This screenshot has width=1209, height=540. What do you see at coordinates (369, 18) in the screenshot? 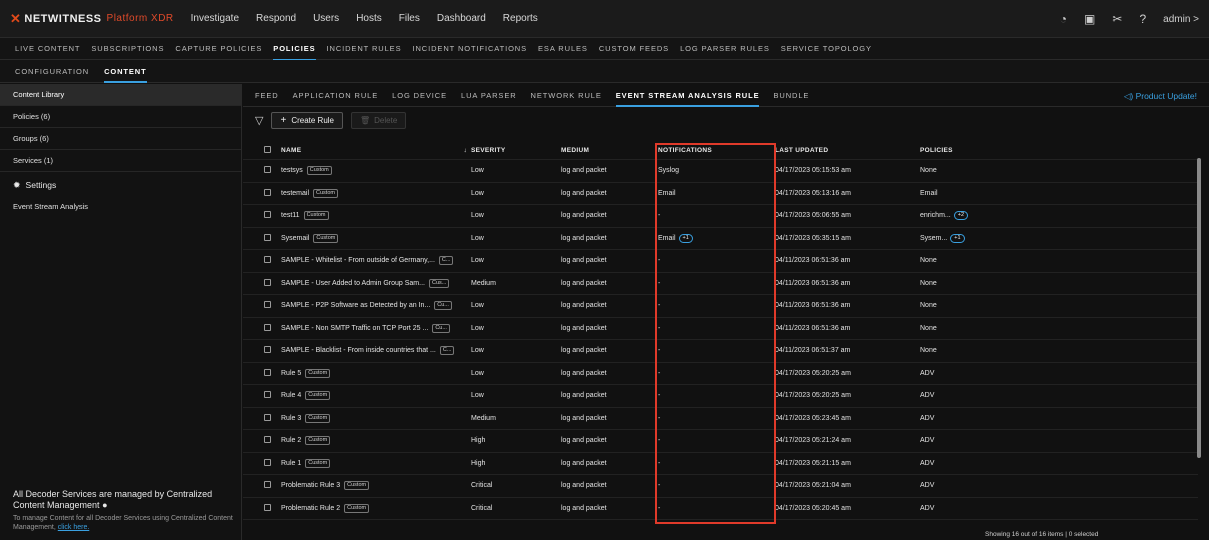
I see `nav-hosts: Hosts` at bounding box center [369, 18].